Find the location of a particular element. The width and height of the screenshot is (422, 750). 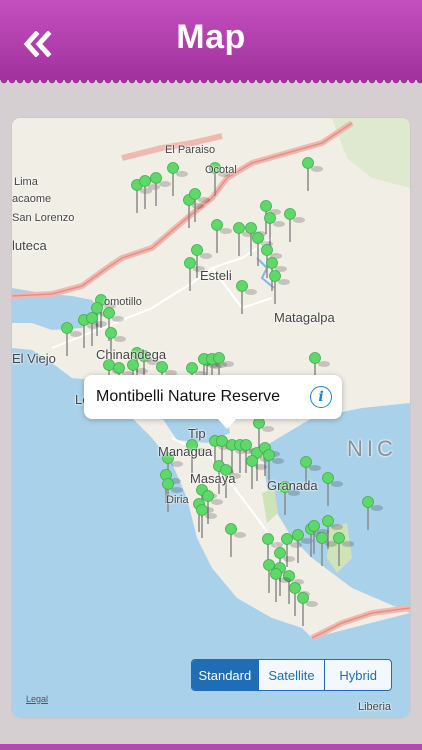

place-label: luteca is located at coordinates (29, 245).